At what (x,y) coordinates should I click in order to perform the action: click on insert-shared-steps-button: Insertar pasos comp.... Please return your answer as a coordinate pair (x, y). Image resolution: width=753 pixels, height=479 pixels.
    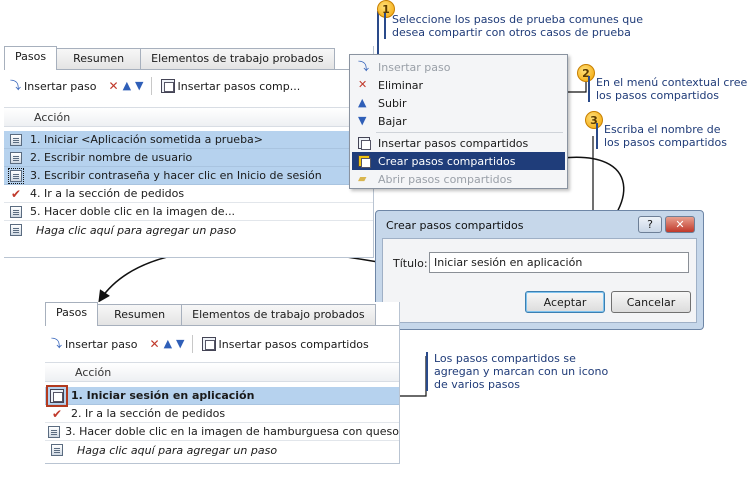
    Looking at the image, I should click on (231, 86).